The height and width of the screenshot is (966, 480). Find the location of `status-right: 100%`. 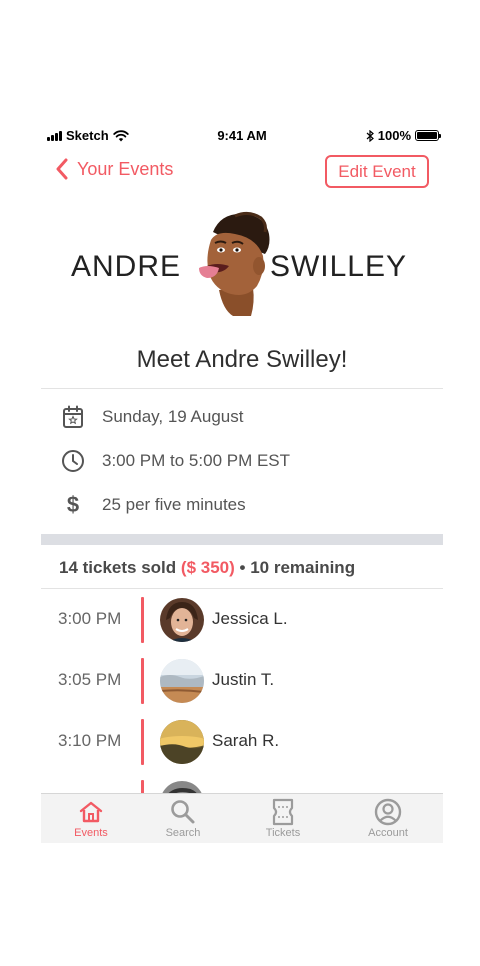

status-right: 100% is located at coordinates (403, 135).